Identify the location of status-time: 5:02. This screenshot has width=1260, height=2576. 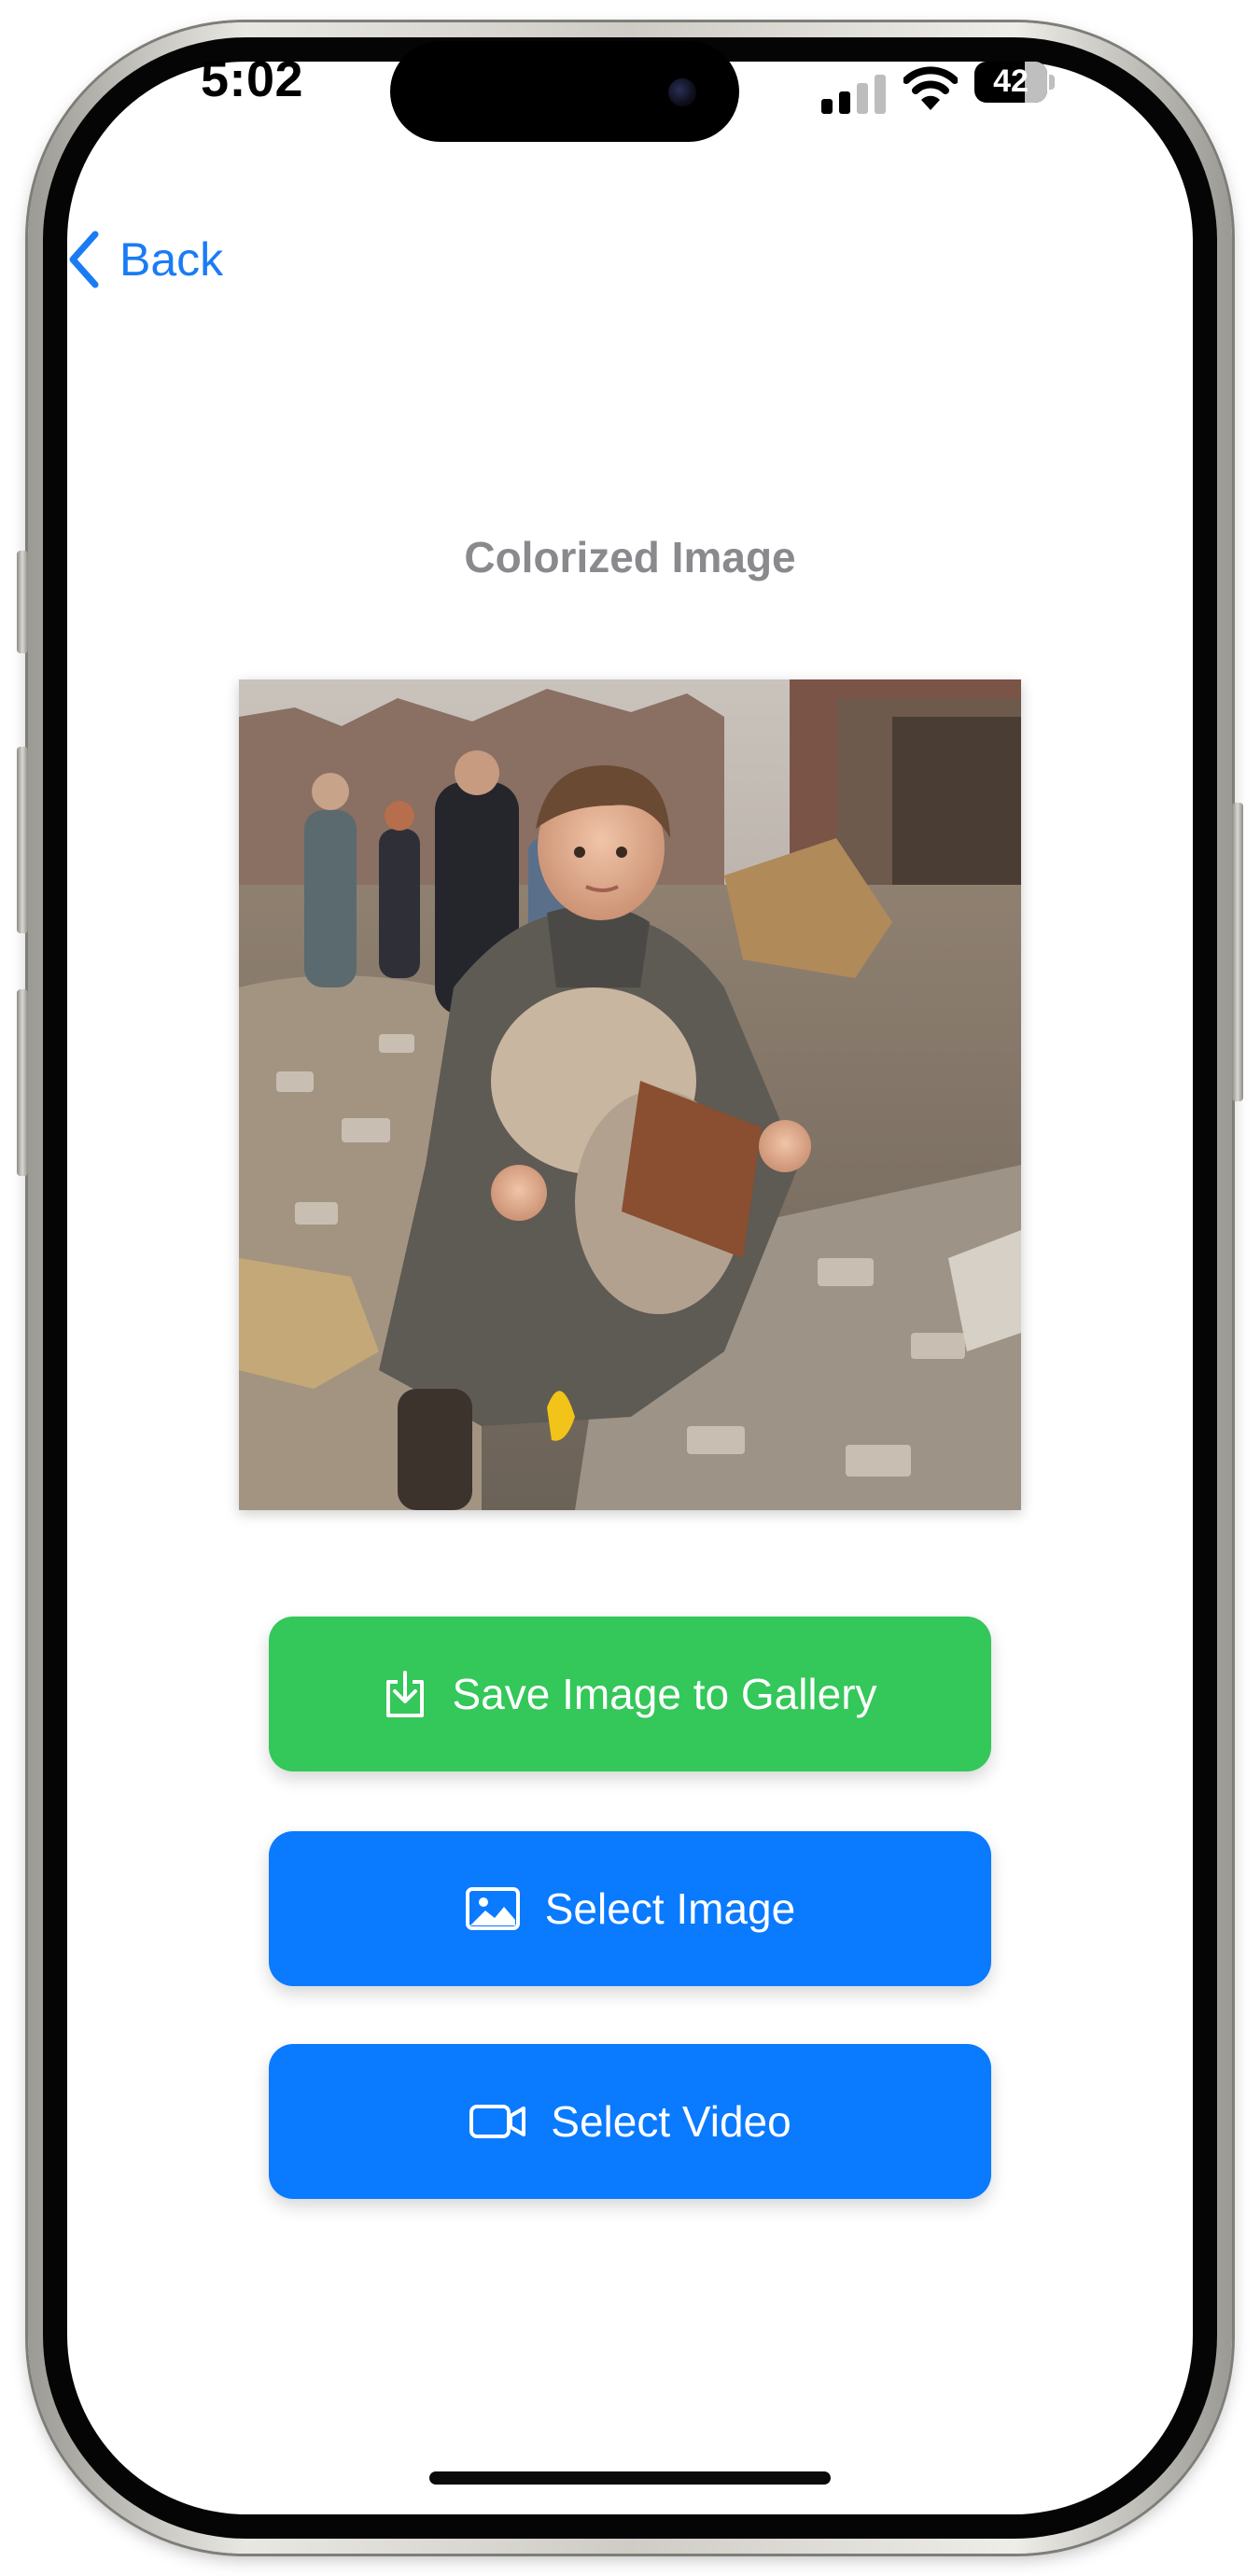
(252, 79).